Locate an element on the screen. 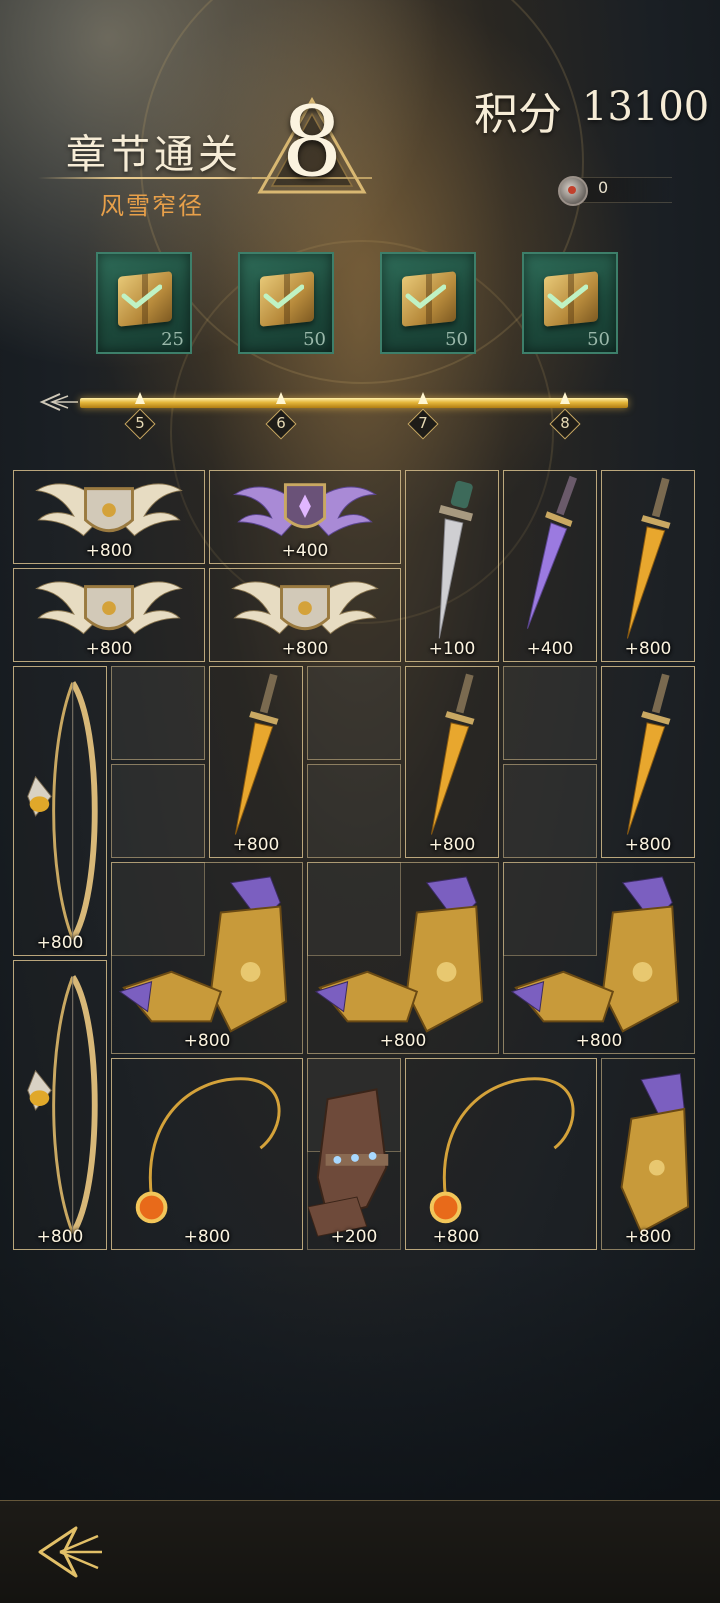 The image size is (720, 1603). chapter-title: 章节通关 is located at coordinates (154, 155).